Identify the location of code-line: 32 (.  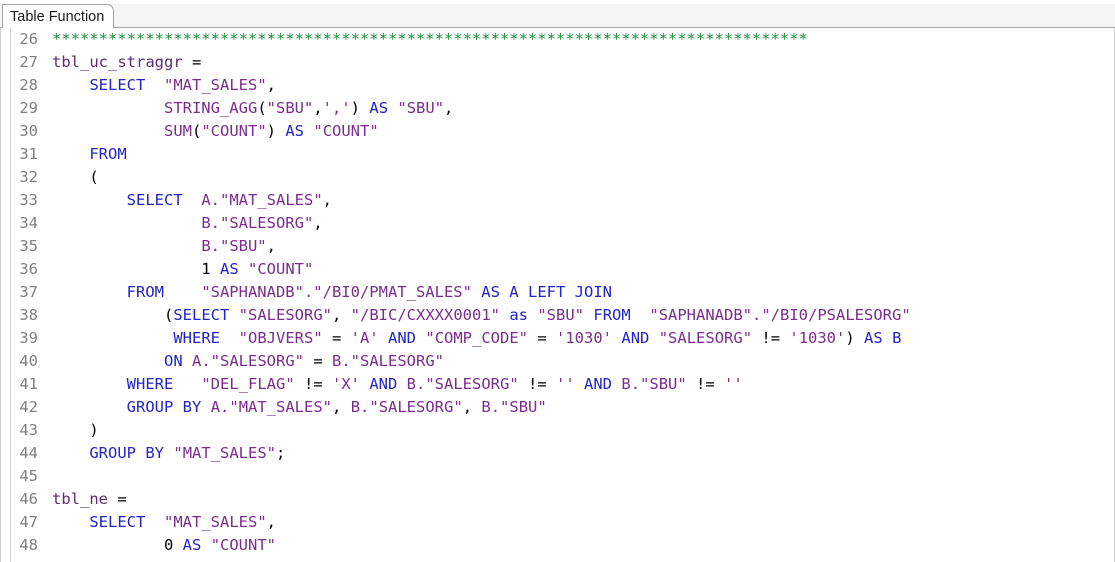
(557, 177).